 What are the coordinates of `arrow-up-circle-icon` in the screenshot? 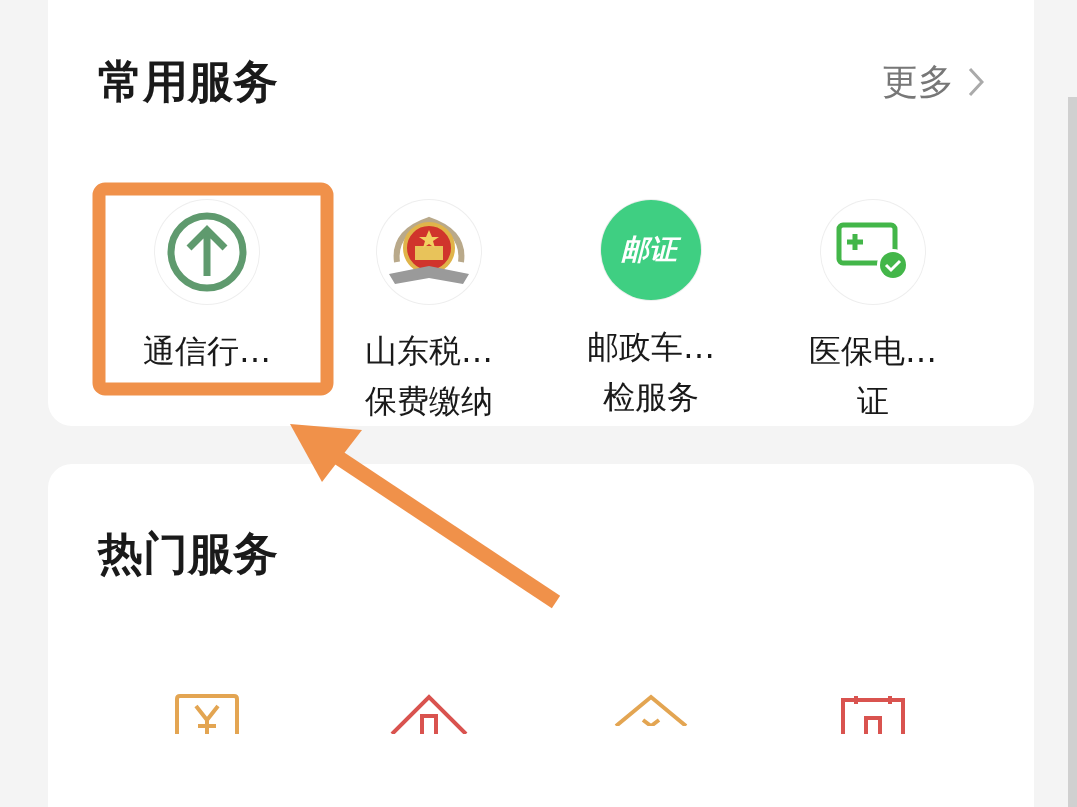 It's located at (207, 252).